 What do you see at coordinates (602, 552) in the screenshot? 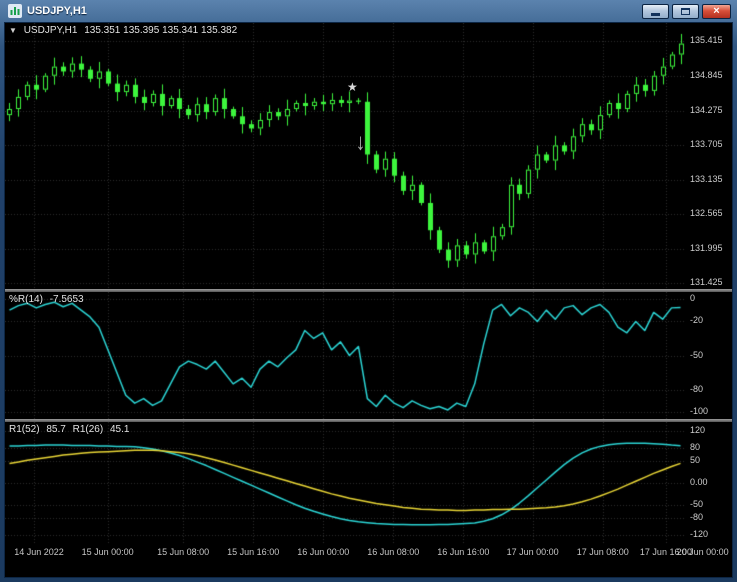
I see `time-axis-label: 17 Jun 08:00` at bounding box center [602, 552].